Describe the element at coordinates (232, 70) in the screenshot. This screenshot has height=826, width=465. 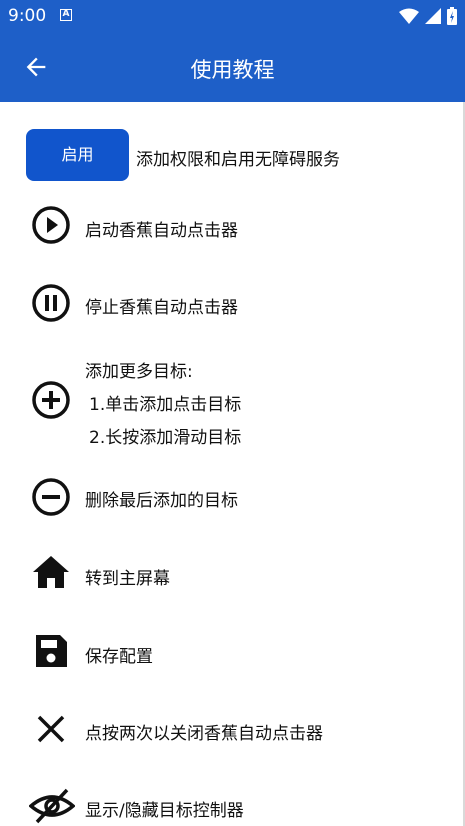
I see `page-title: 使用教程` at that location.